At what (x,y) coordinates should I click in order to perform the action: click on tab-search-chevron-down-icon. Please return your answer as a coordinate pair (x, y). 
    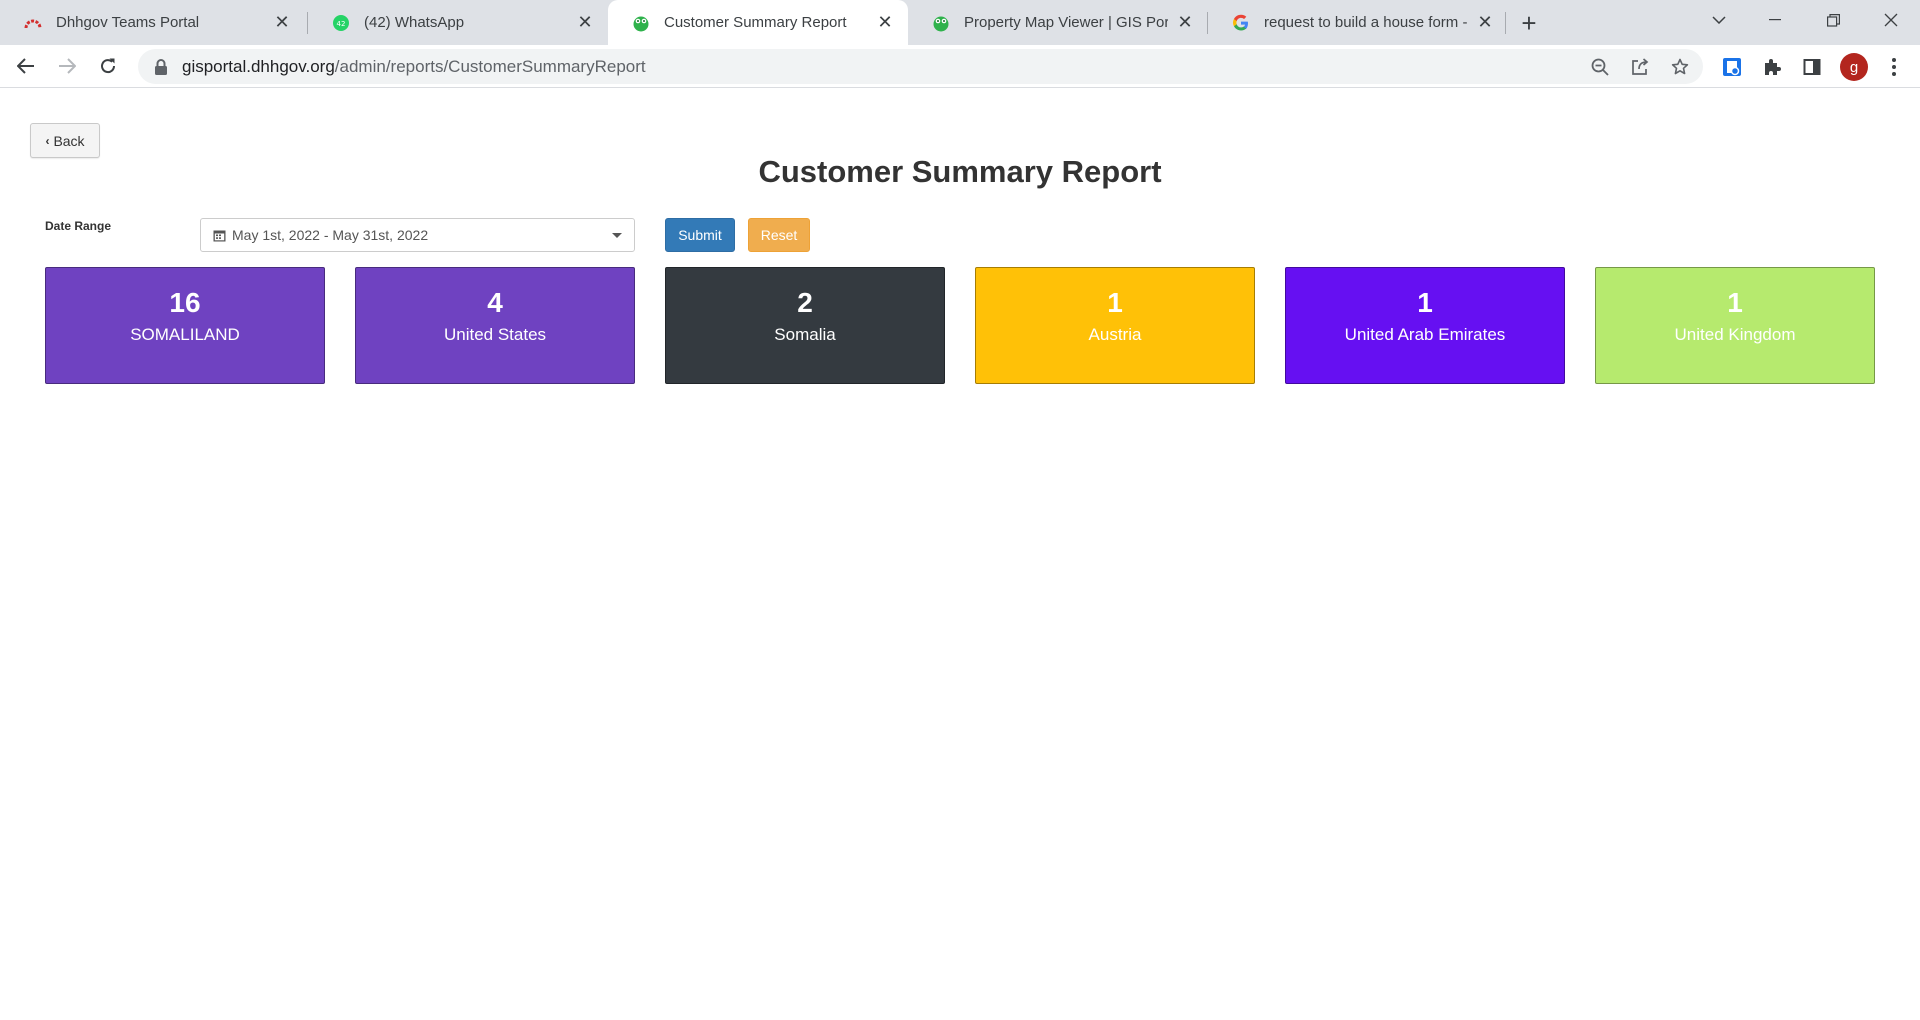
    Looking at the image, I should click on (1719, 20).